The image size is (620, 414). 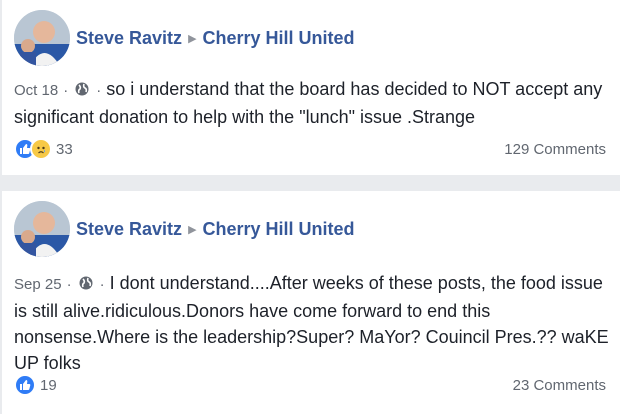 What do you see at coordinates (25, 385) in the screenshot?
I see `like-reaction-icon` at bounding box center [25, 385].